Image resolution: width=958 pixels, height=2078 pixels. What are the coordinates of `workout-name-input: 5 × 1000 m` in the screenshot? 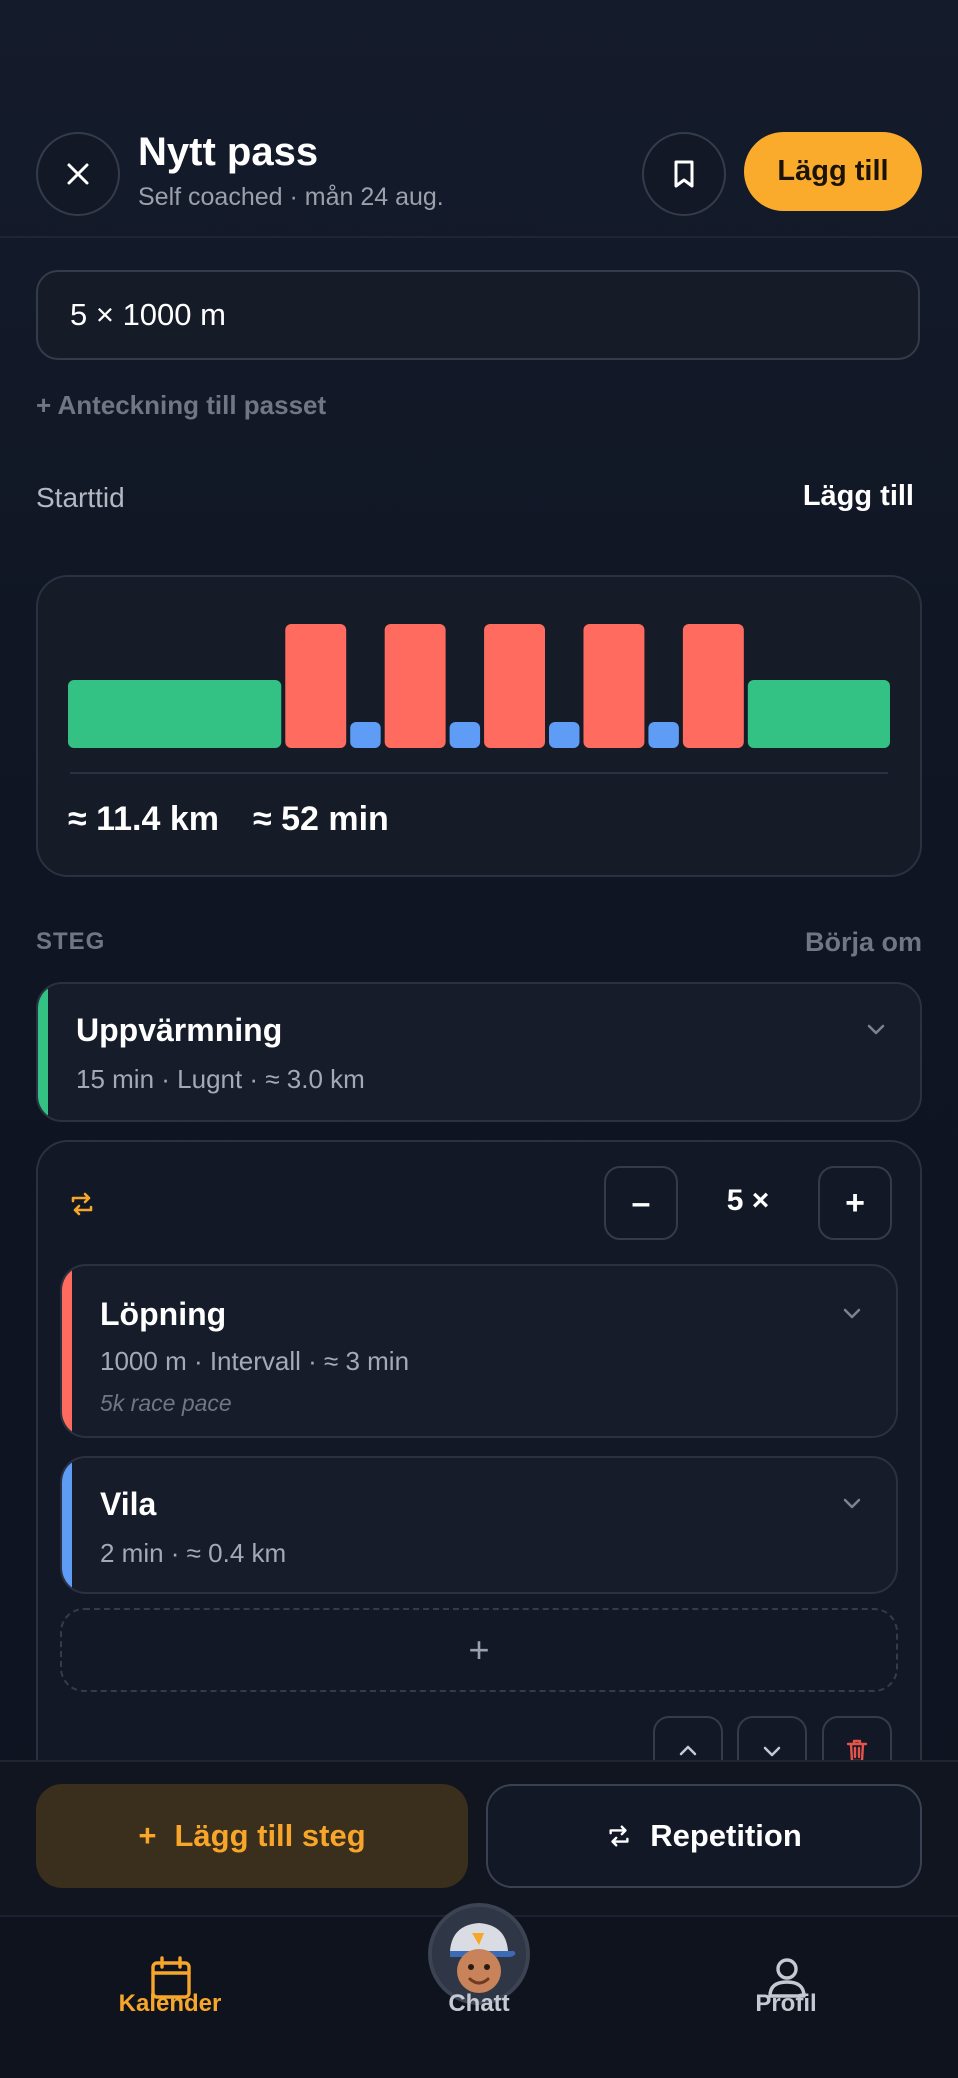 It's located at (478, 315).